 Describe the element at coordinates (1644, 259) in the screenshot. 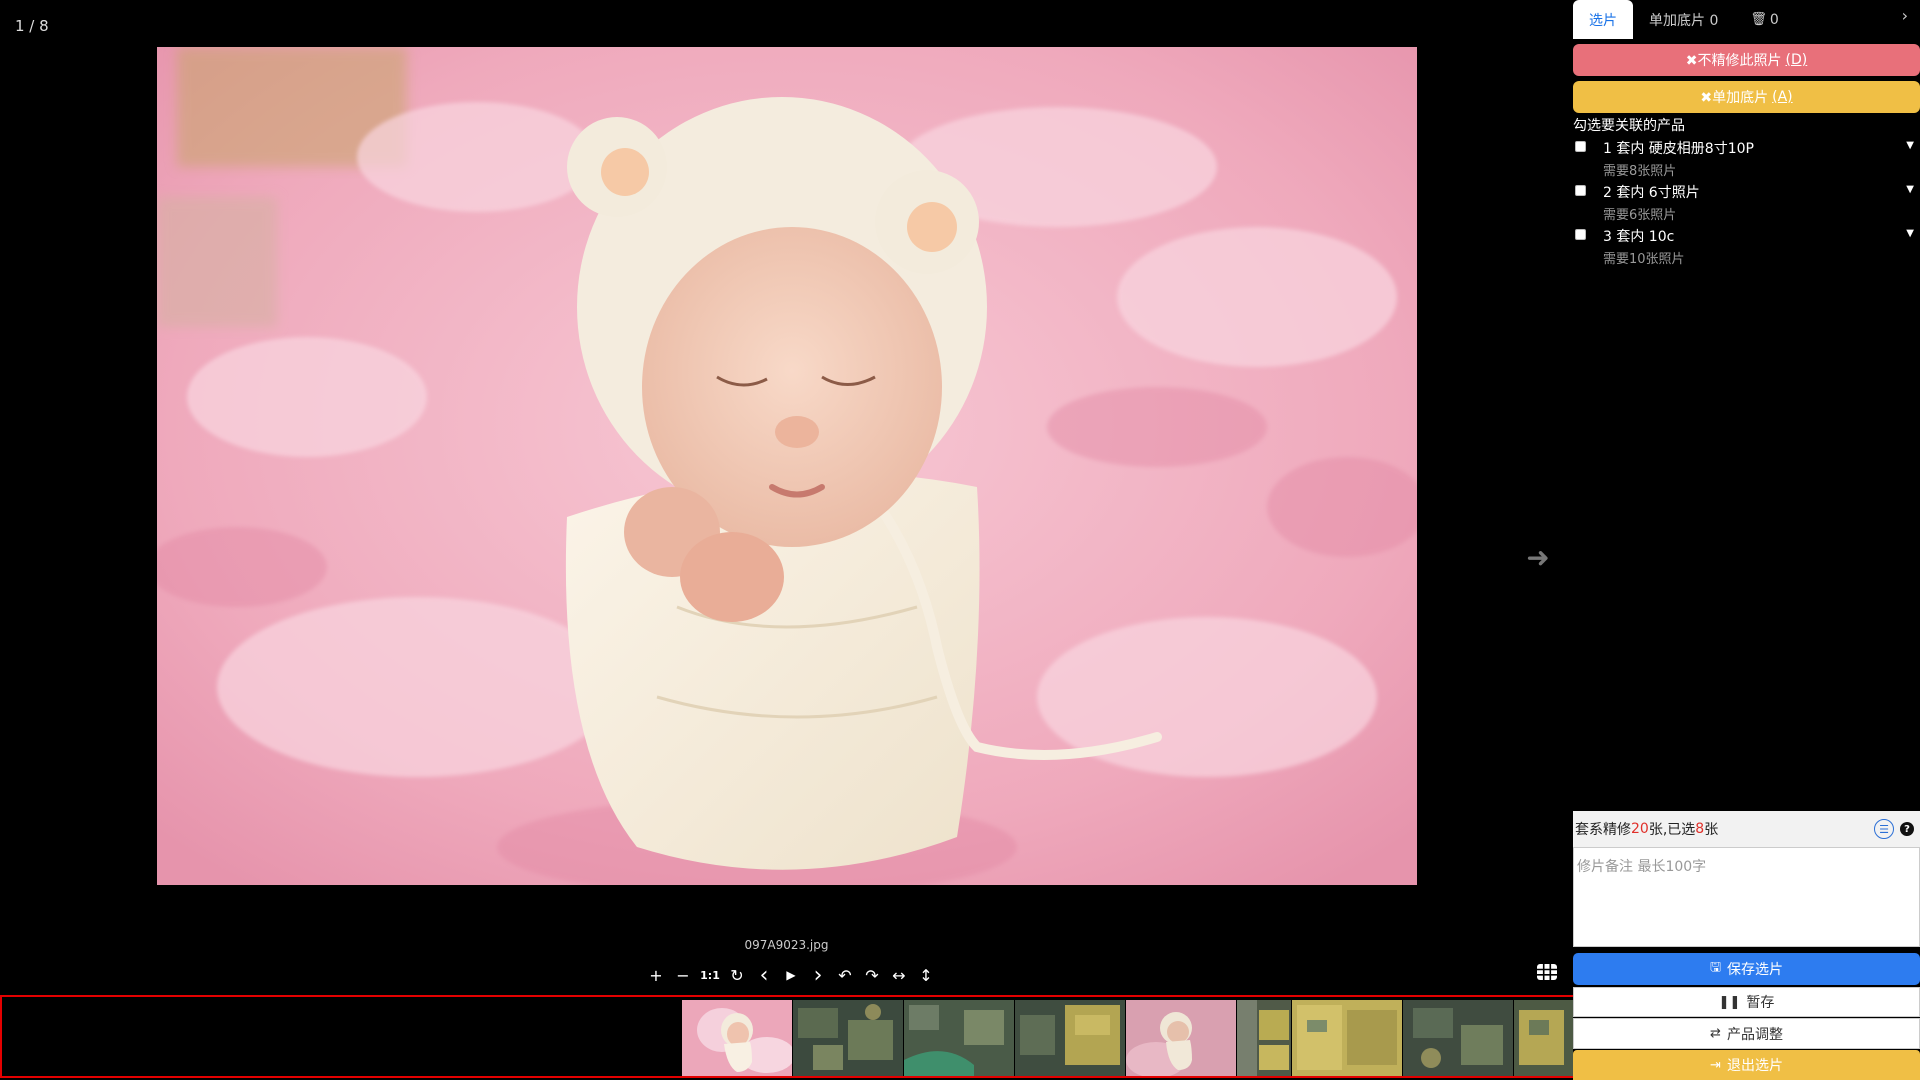

I see `product-requirement: 需要10张照片` at that location.